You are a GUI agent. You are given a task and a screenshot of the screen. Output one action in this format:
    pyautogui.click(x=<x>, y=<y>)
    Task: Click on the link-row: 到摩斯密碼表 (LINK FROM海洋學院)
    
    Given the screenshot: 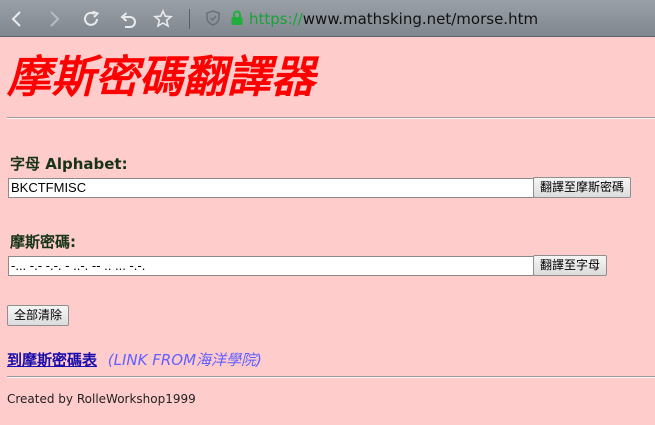 What is the action you would take?
    pyautogui.click(x=134, y=359)
    